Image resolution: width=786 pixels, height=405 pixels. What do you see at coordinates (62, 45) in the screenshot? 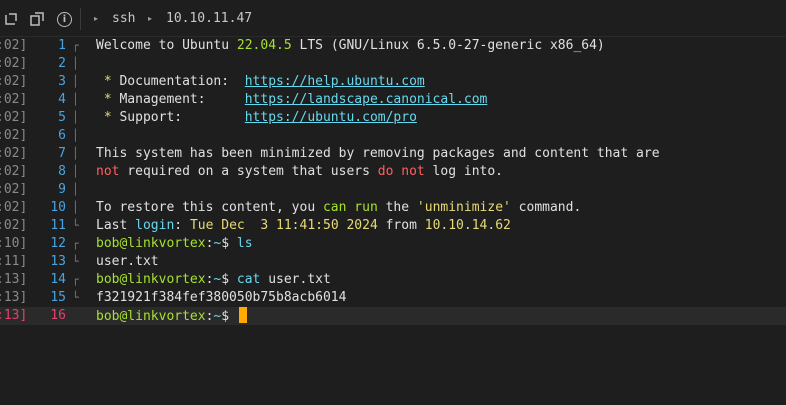
I see `line-number: 1` at bounding box center [62, 45].